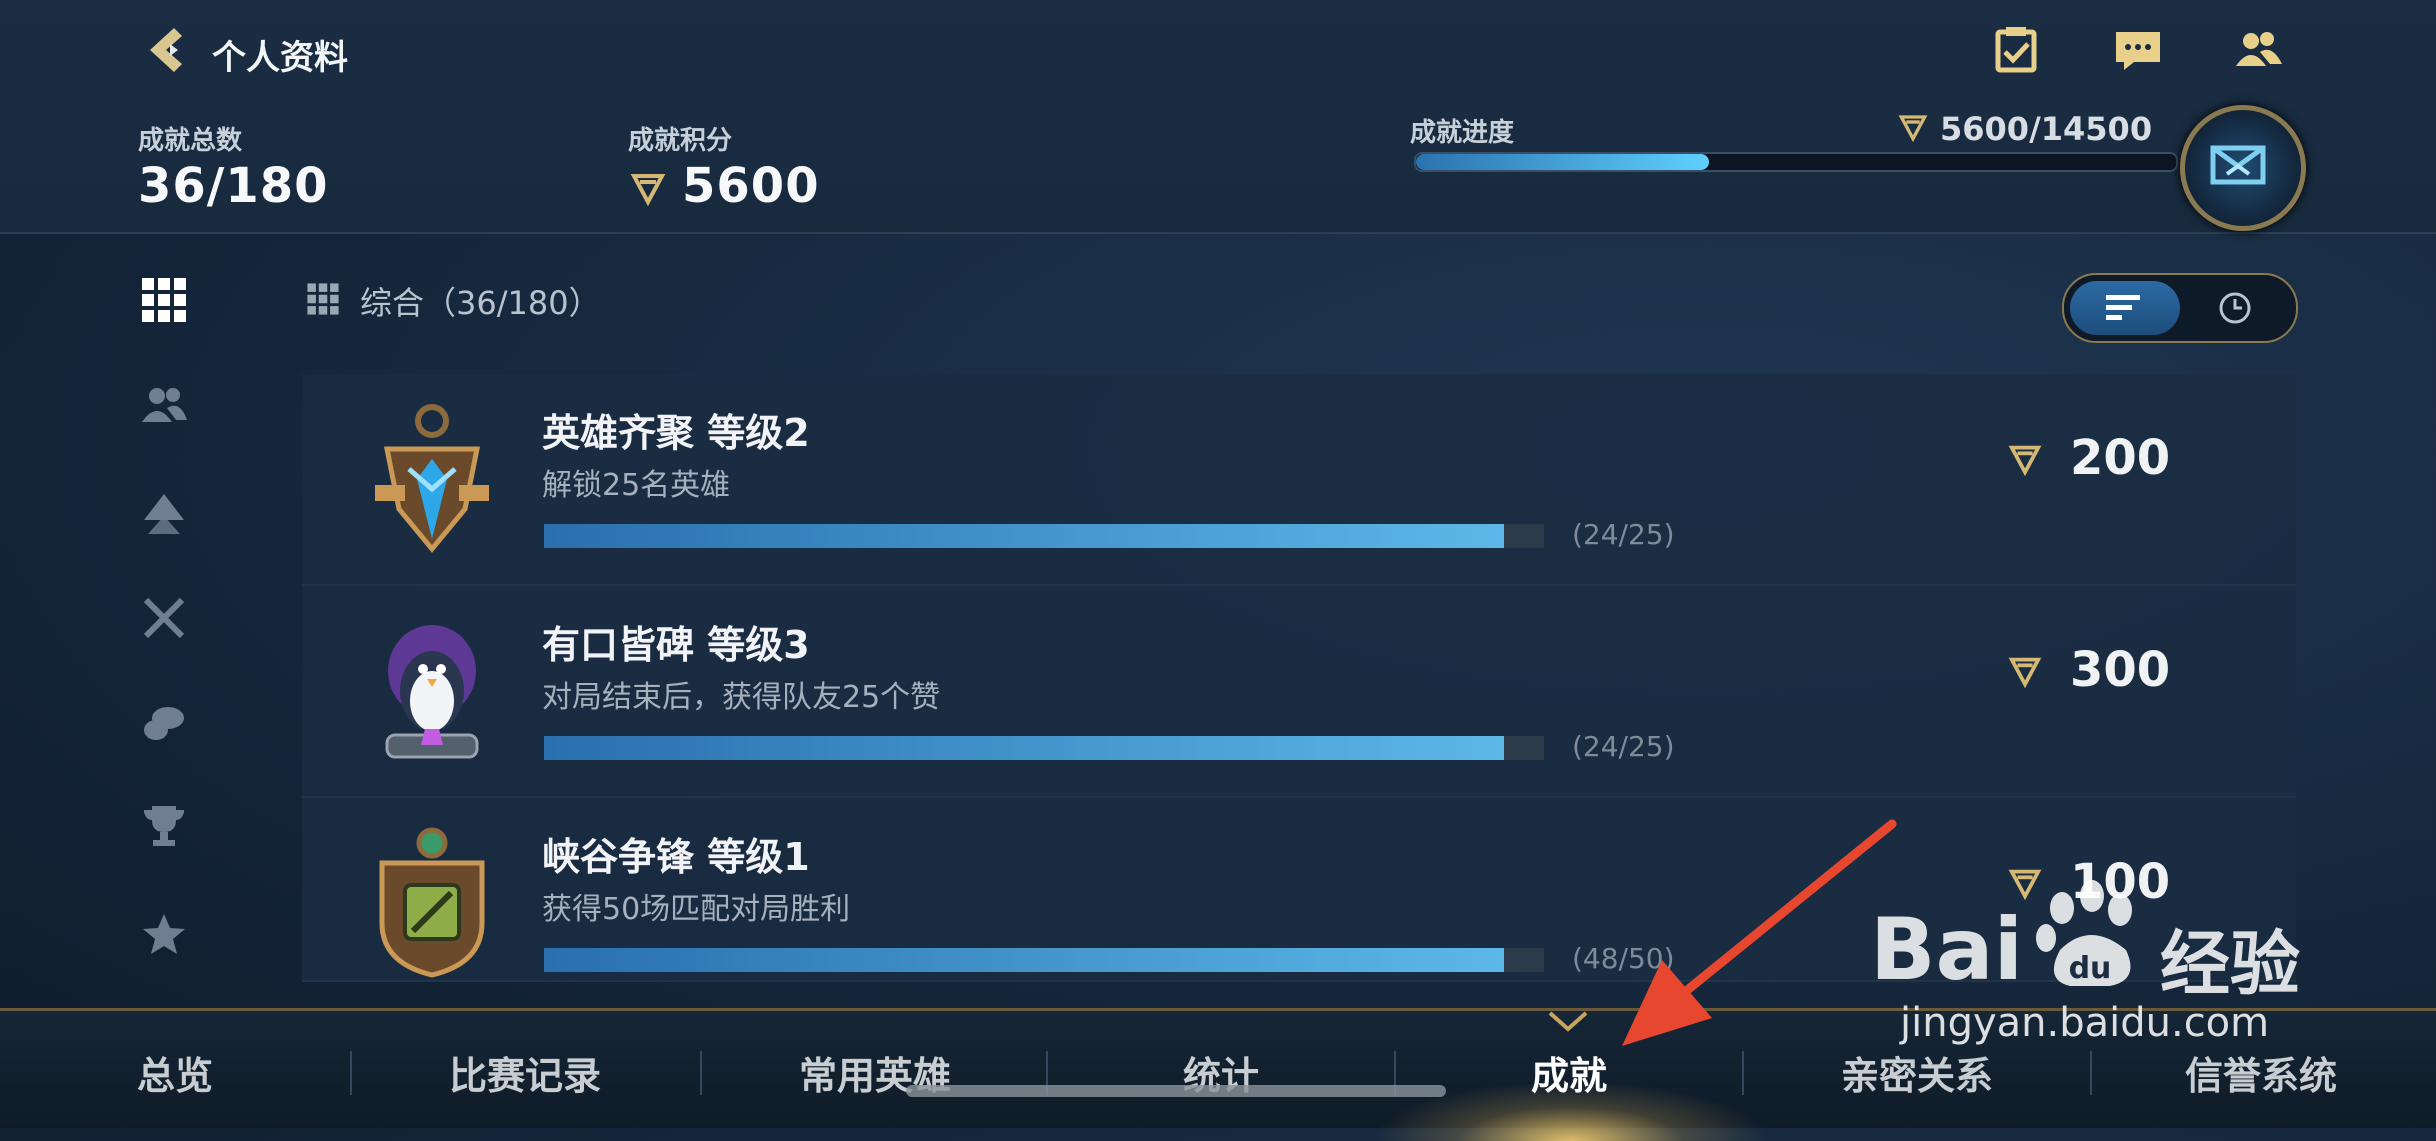  I want to click on sort-by-list-button, so click(2125, 308).